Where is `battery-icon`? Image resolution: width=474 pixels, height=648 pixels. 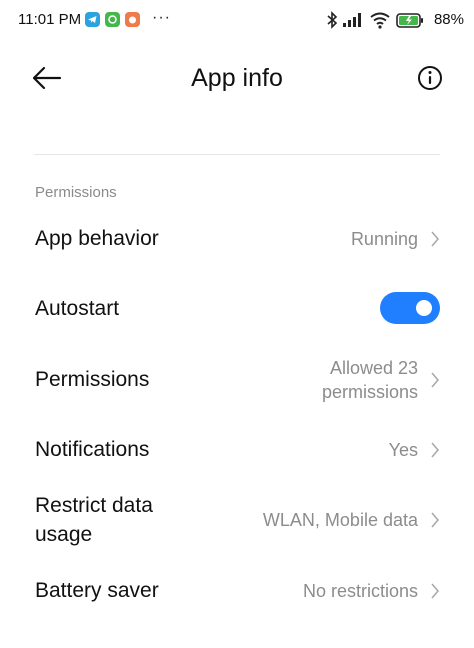 battery-icon is located at coordinates (410, 23).